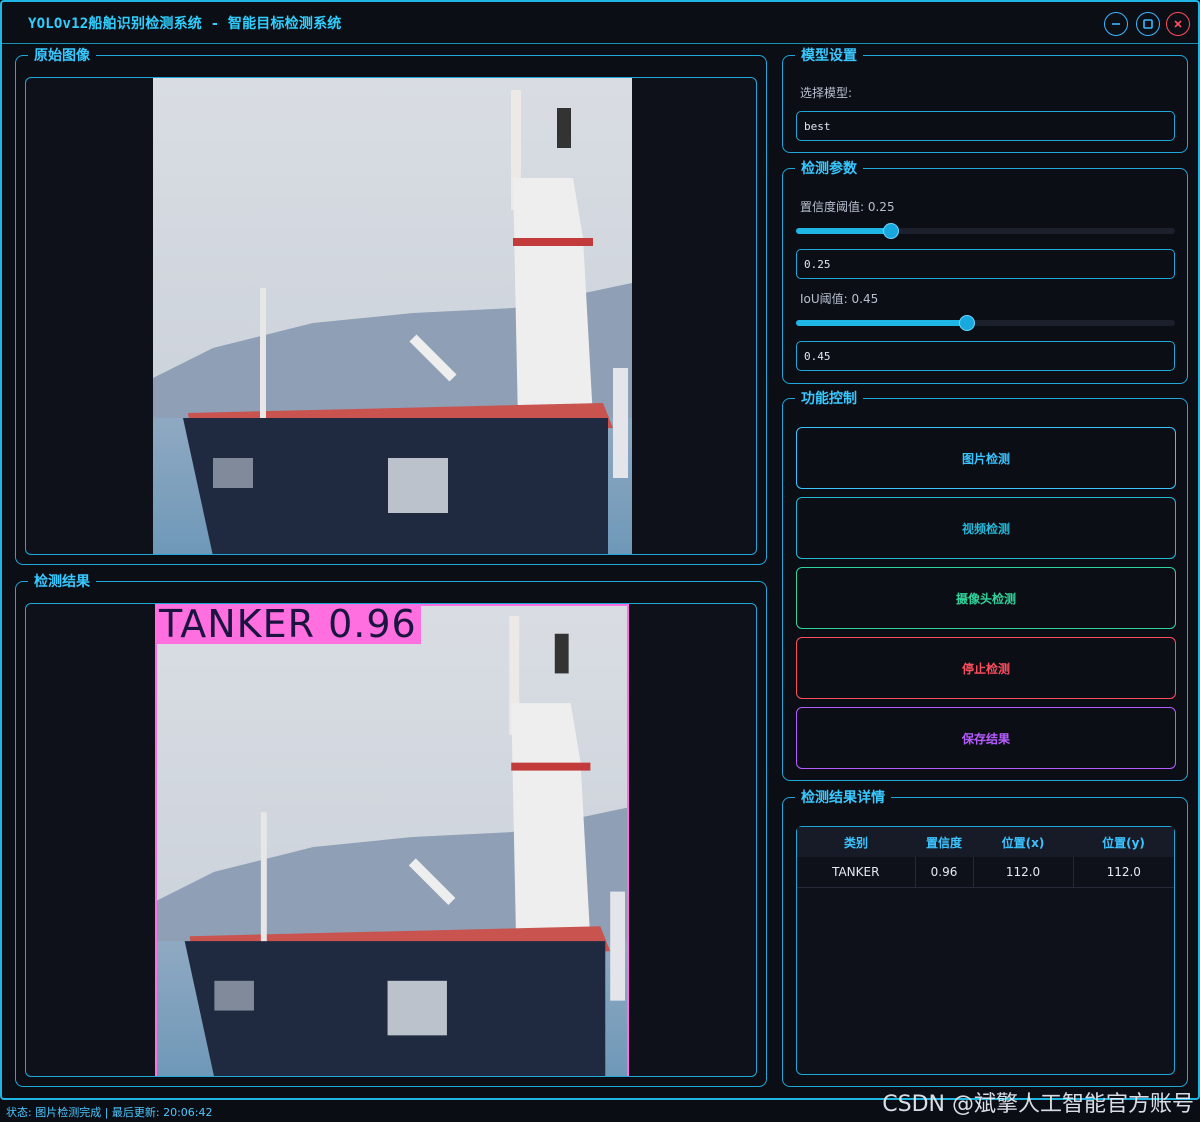 This screenshot has height=1122, width=1200. I want to click on close-icon, so click(1178, 24).